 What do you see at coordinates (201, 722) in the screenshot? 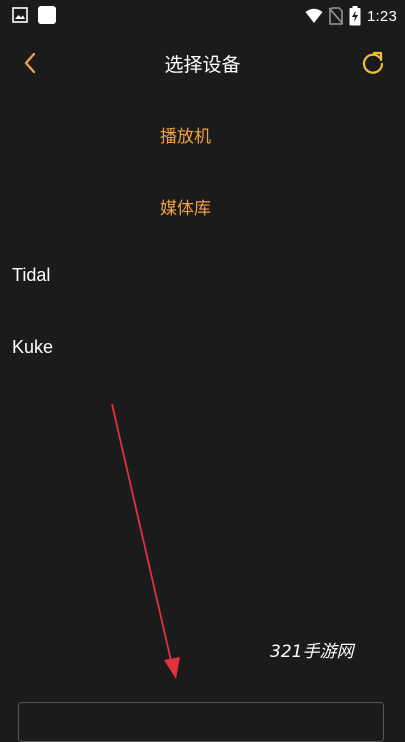
I see `bottom-panel` at bounding box center [201, 722].